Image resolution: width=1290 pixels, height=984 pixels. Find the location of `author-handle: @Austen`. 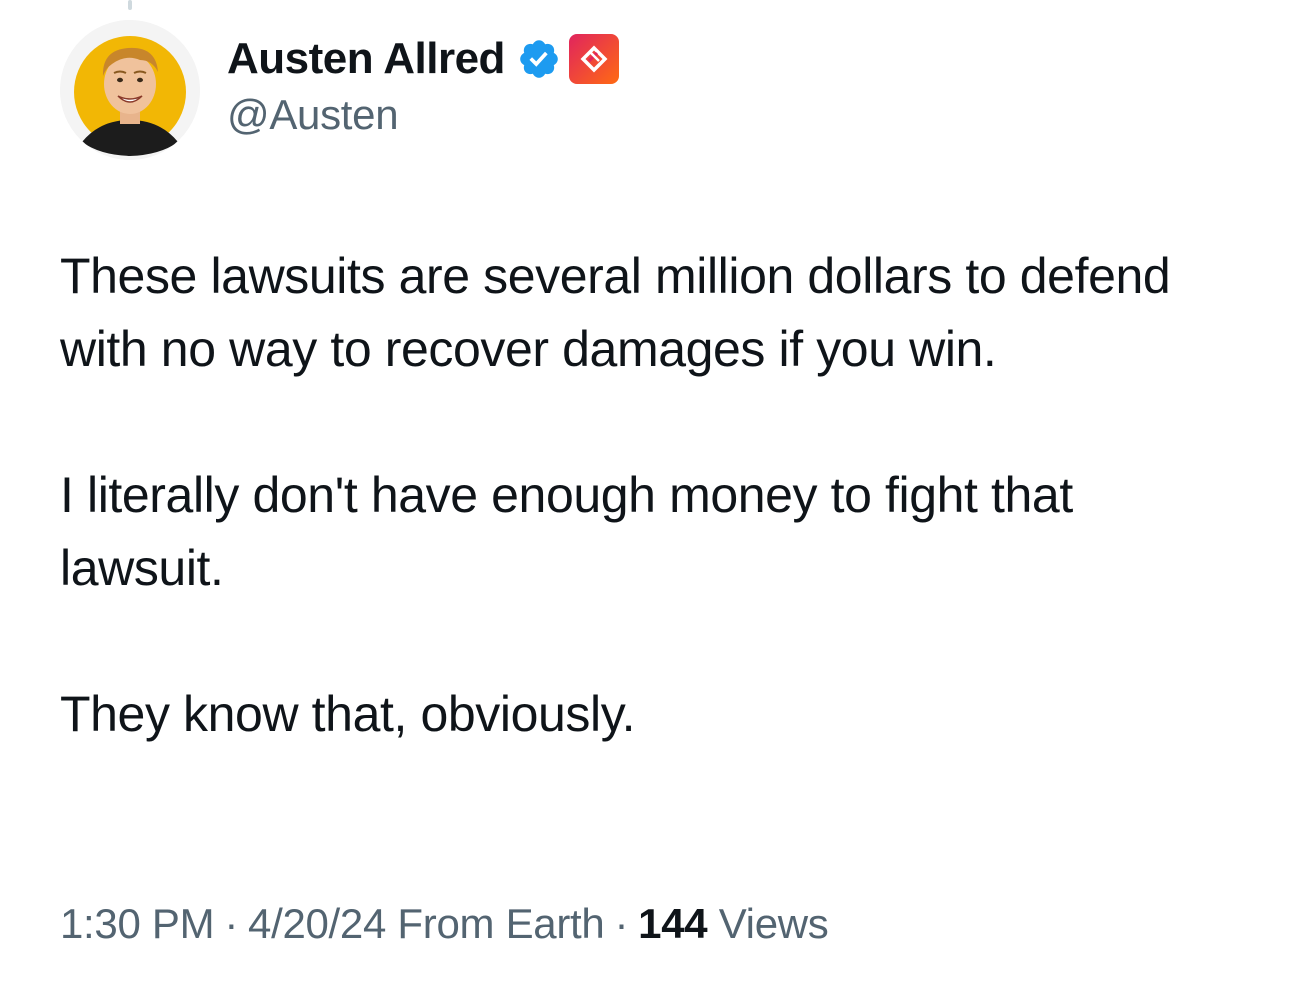

author-handle: @Austen is located at coordinates (423, 115).